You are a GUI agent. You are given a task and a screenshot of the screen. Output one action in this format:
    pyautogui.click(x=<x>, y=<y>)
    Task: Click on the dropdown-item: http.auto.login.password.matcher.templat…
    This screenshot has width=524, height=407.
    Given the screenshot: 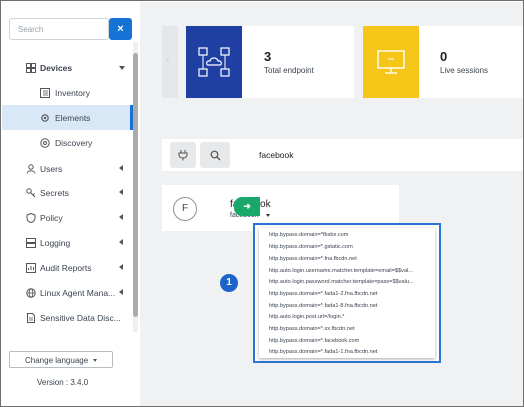 What is the action you would take?
    pyautogui.click(x=341, y=282)
    